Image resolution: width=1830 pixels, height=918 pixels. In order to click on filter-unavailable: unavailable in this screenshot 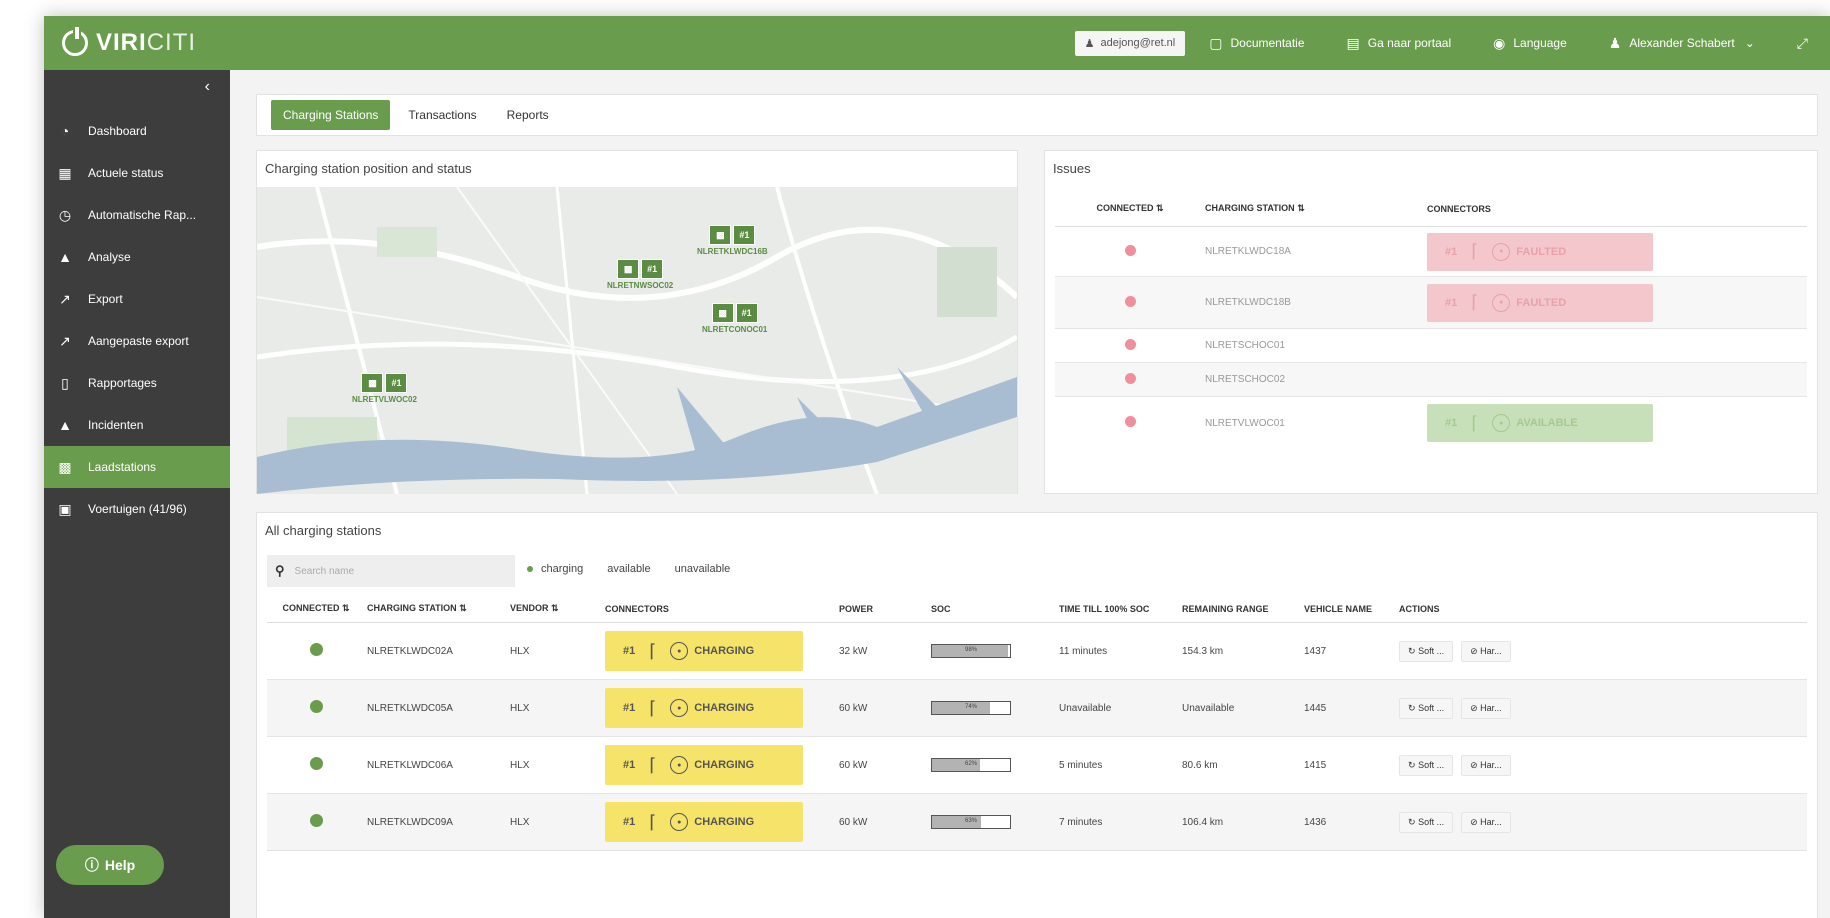, I will do `click(703, 569)`.